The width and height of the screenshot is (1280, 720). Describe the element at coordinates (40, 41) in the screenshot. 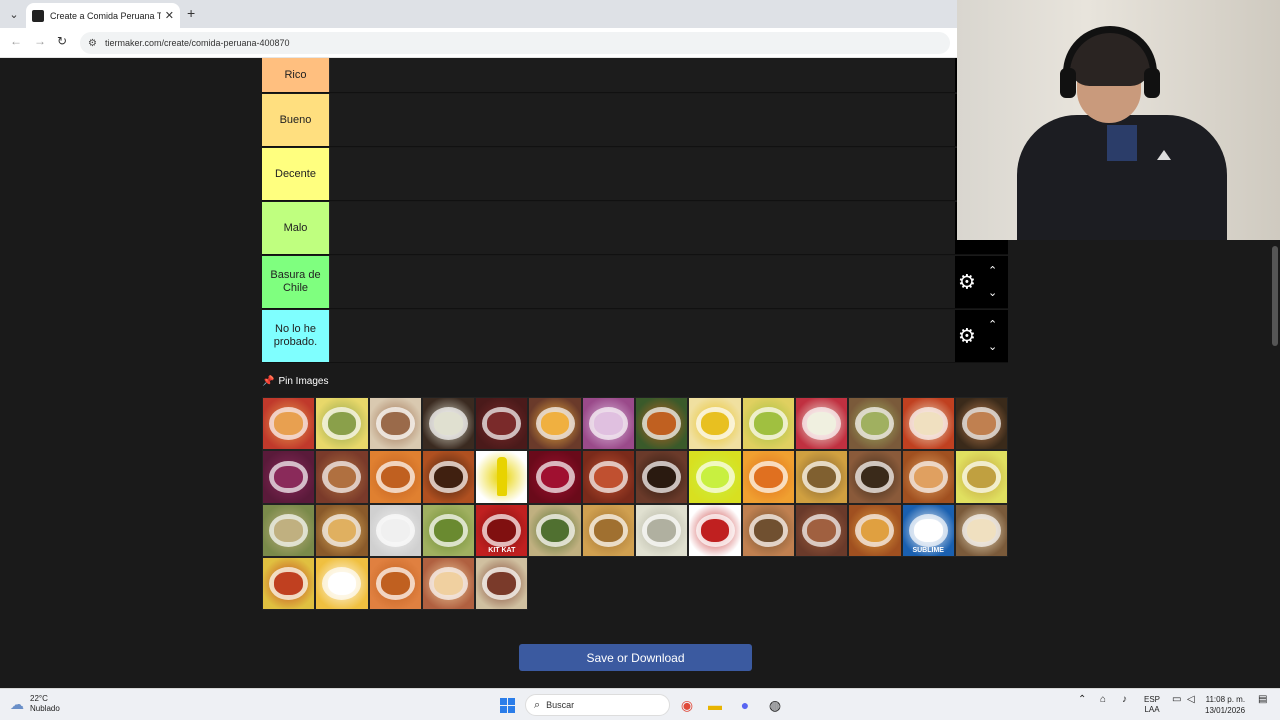

I see `forward-icon: →` at that location.